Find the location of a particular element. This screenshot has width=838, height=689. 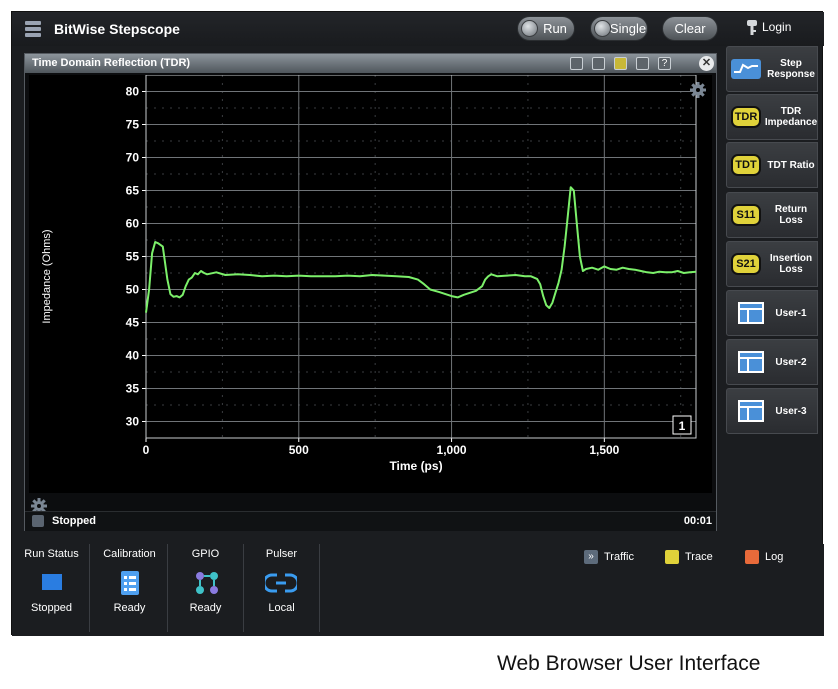

single-button: Single is located at coordinates (619, 28).